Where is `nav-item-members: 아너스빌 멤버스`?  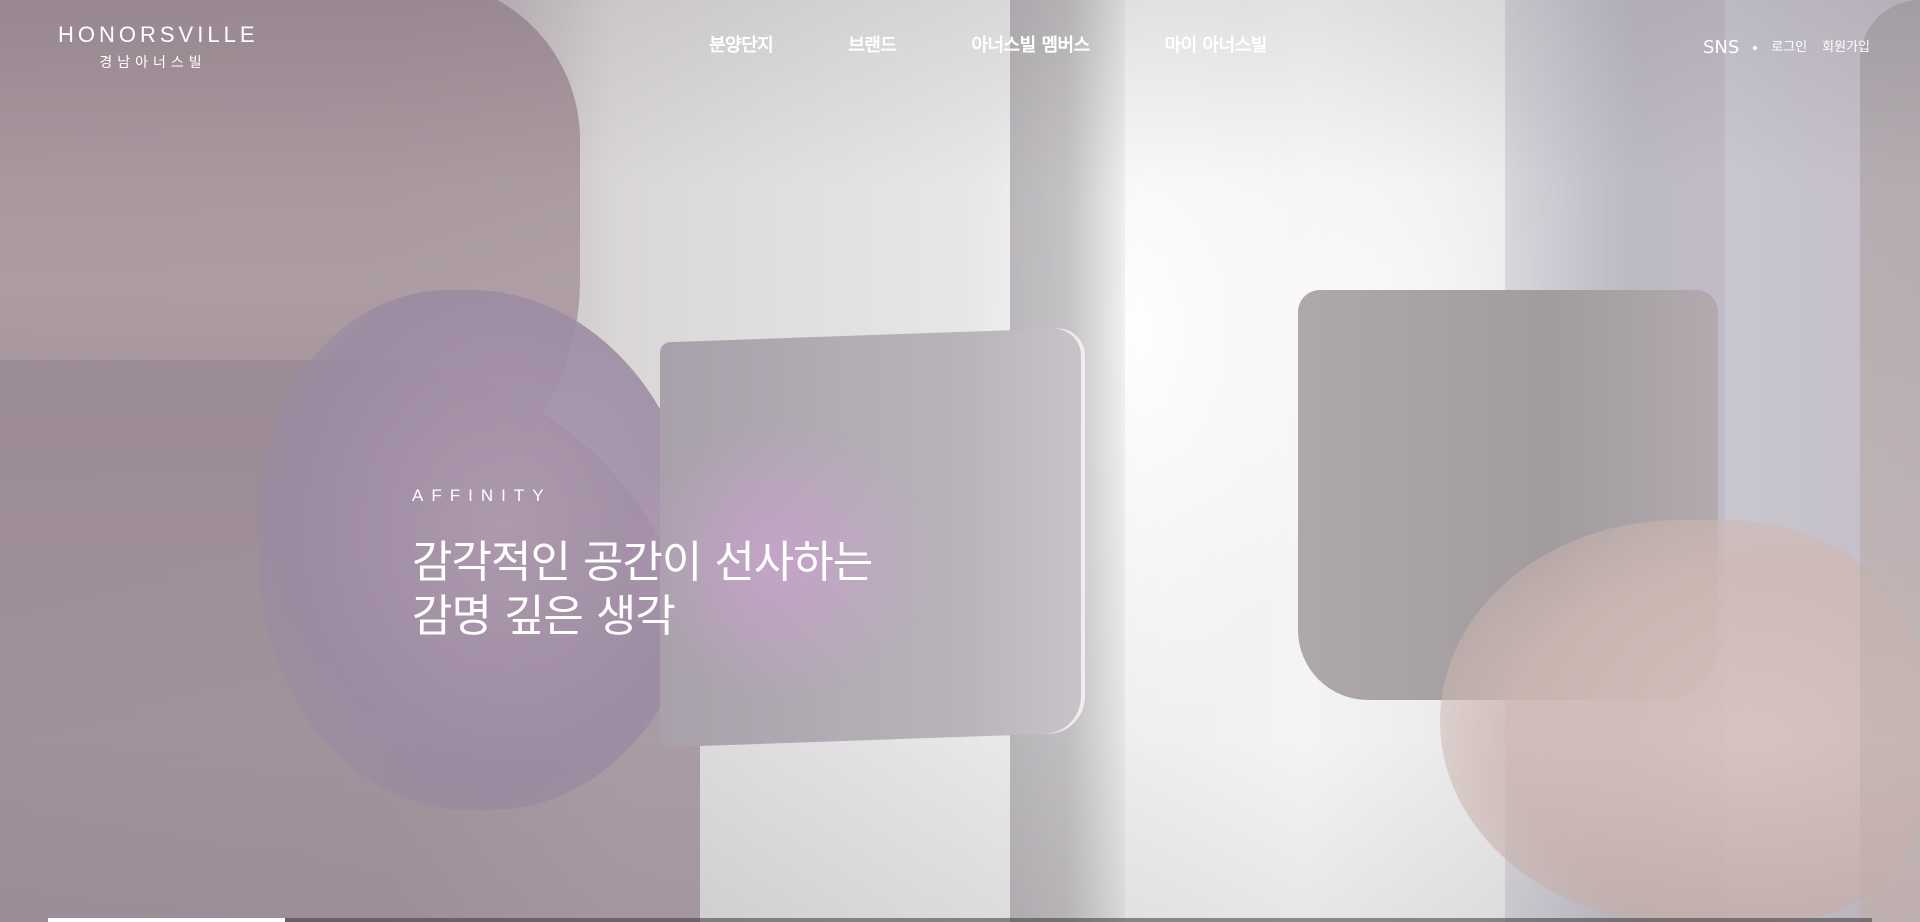
nav-item-members: 아너스빌 멤버스 is located at coordinates (1030, 46).